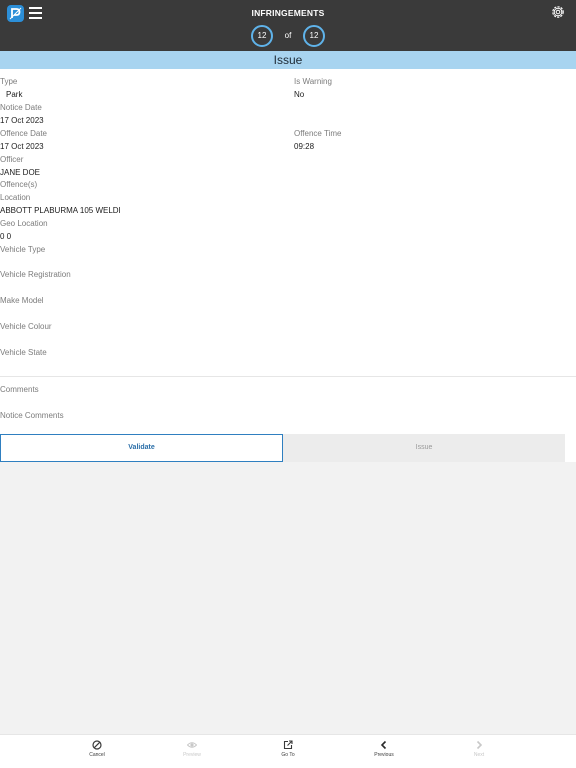 The width and height of the screenshot is (576, 768). What do you see at coordinates (313, 81) in the screenshot?
I see `is-warning-label: Is Warning` at bounding box center [313, 81].